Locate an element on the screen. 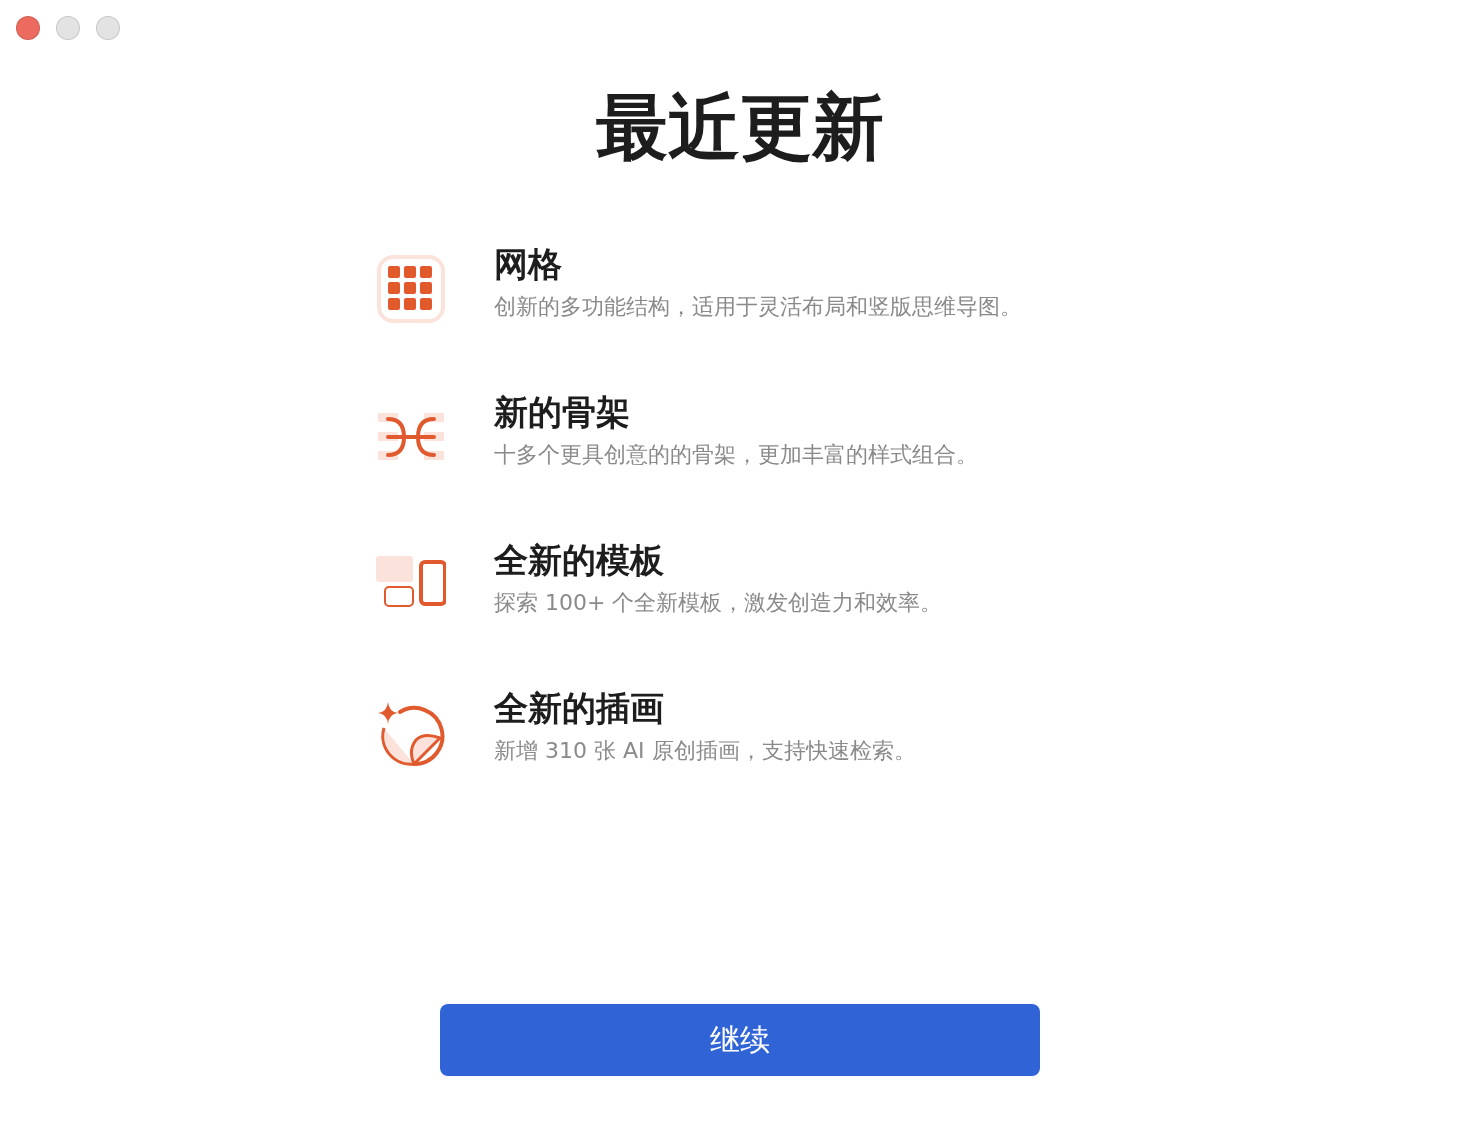  feature-description: 探索 100+ 个全新模板，激发创造力和效率。 is located at coordinates (718, 603).